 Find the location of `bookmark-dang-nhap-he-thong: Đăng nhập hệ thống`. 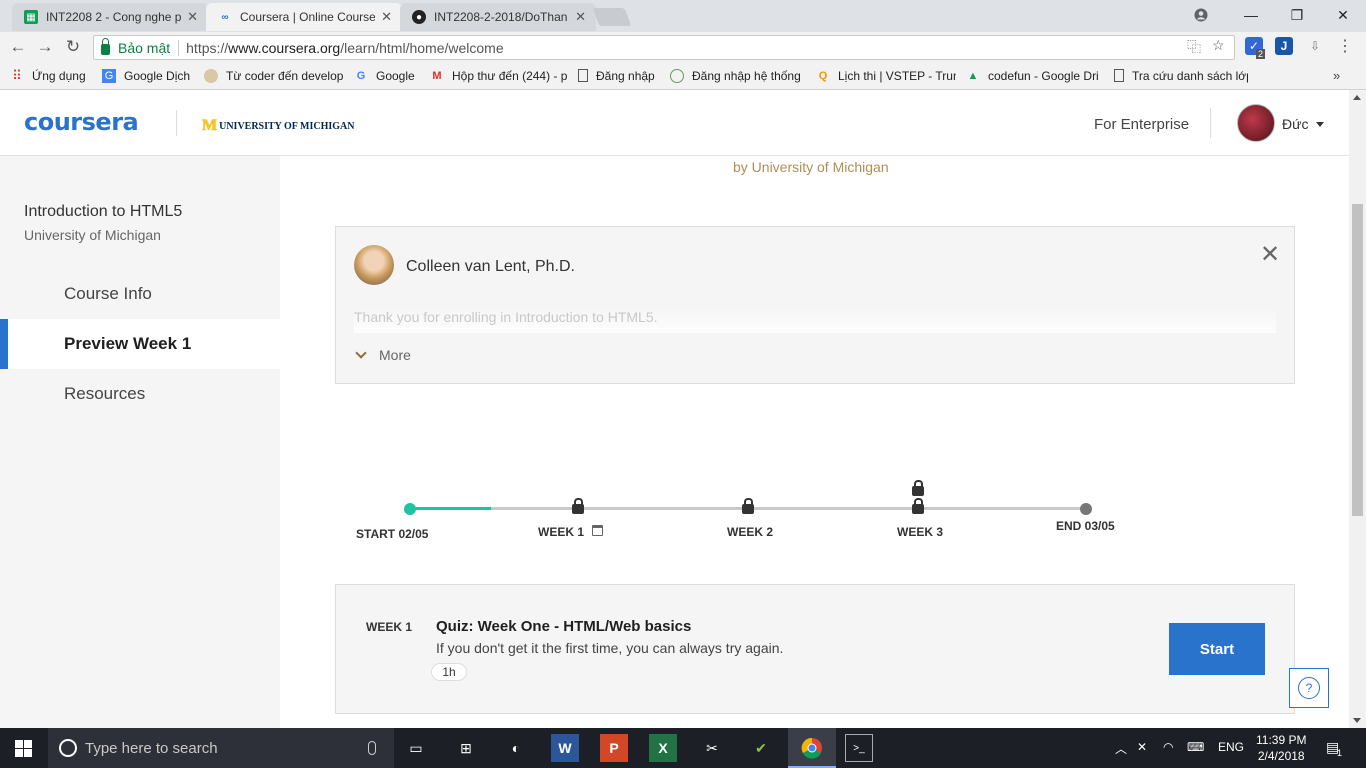

bookmark-dang-nhap-he-thong: Đăng nhập hệ thống is located at coordinates (738, 75).